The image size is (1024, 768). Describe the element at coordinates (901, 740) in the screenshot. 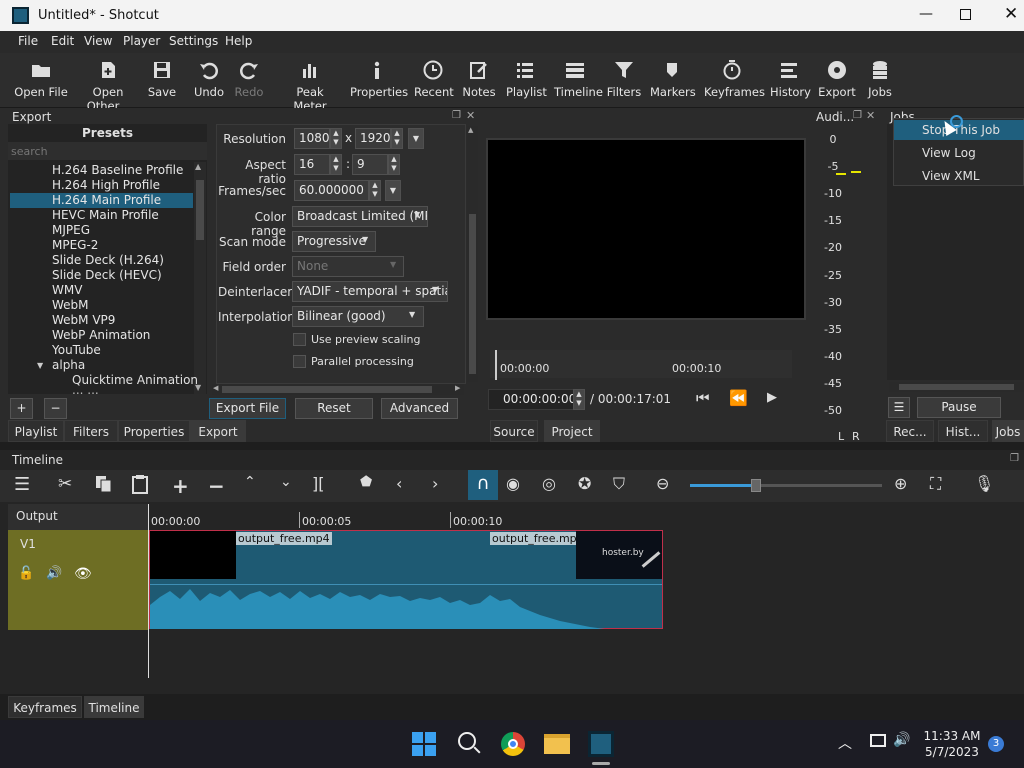

I see `volume-icon: 🔊` at that location.